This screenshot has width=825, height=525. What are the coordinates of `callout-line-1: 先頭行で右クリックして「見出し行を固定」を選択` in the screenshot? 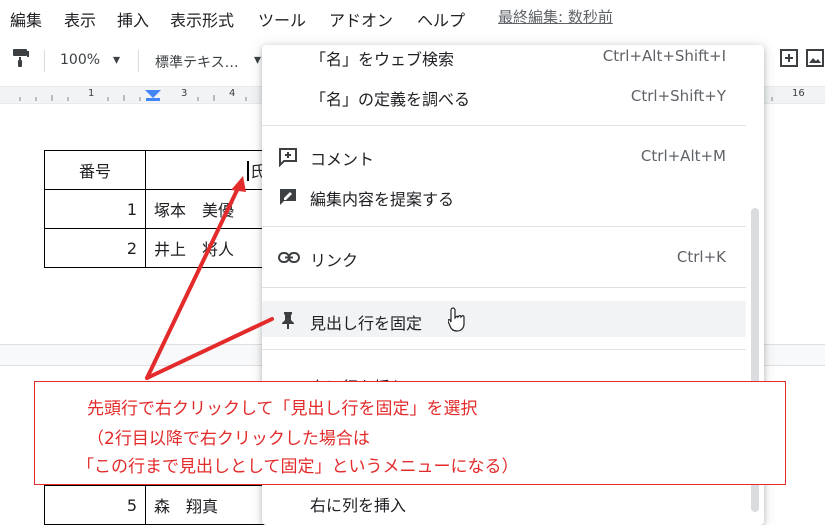 It's located at (282, 409).